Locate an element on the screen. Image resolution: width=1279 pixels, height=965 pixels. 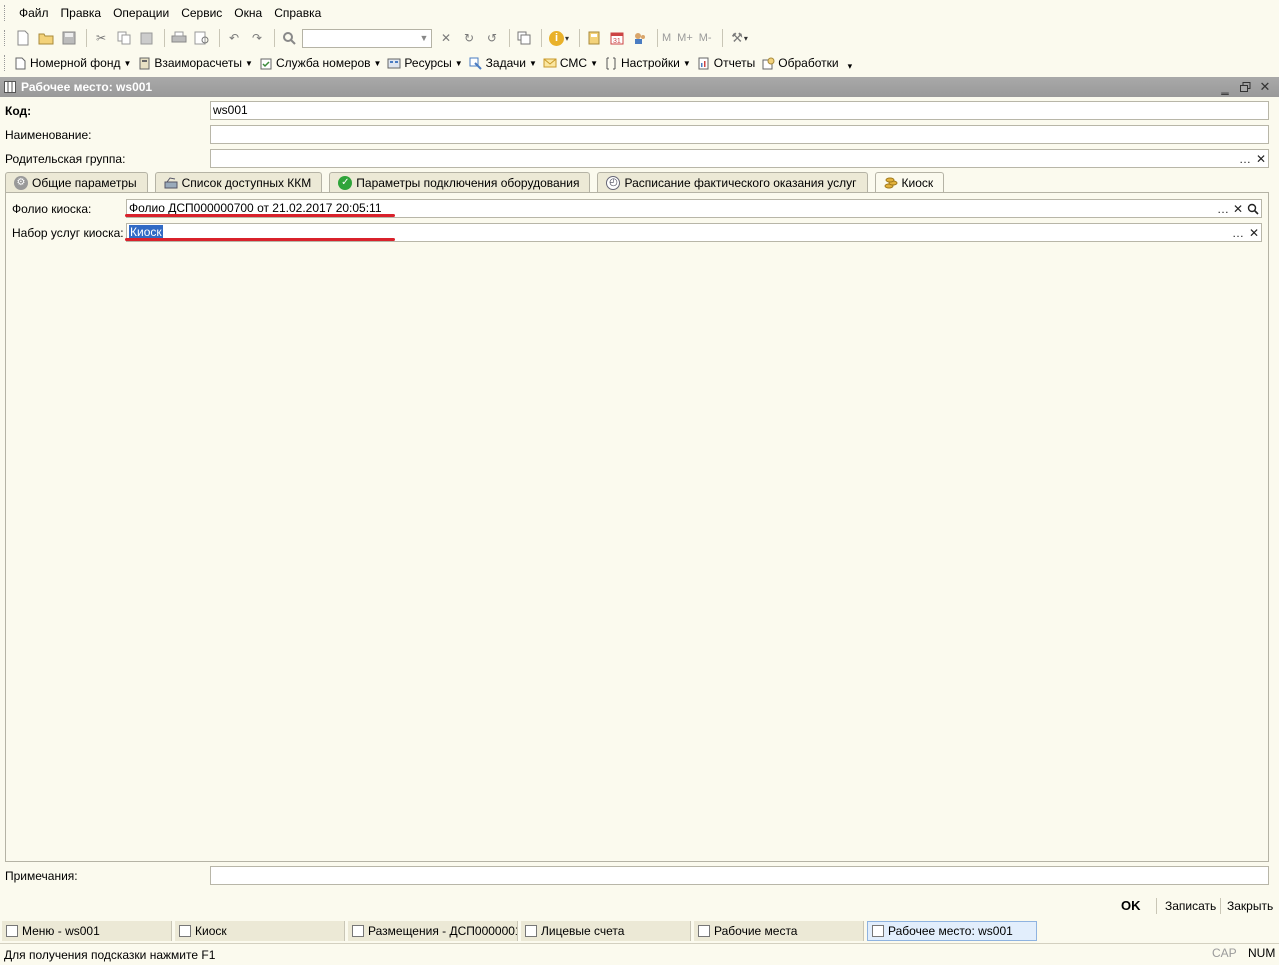
taskbar-item-menu: Меню - ws001 is located at coordinates (87, 931).